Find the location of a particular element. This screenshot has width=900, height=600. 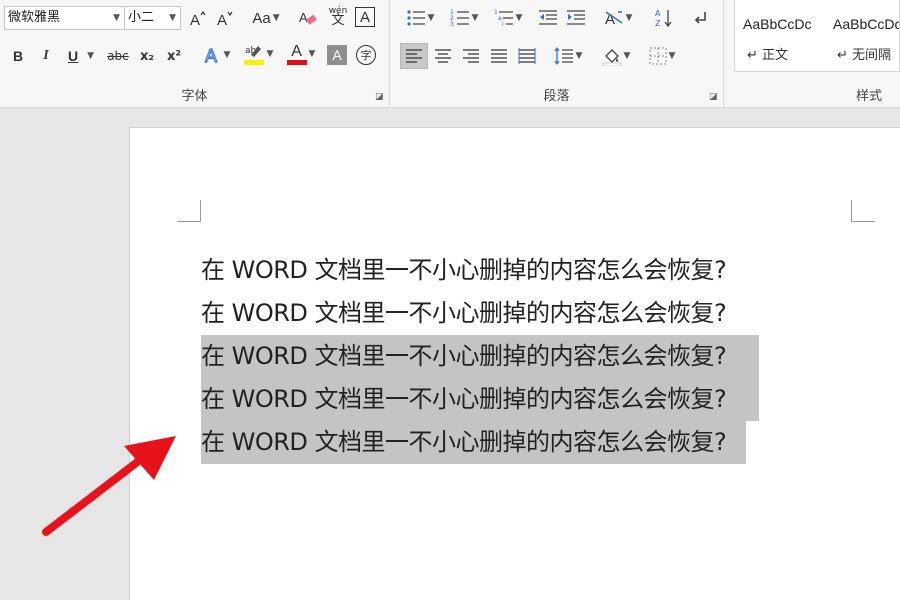

red-arrow-annotation is located at coordinates (109, 486).